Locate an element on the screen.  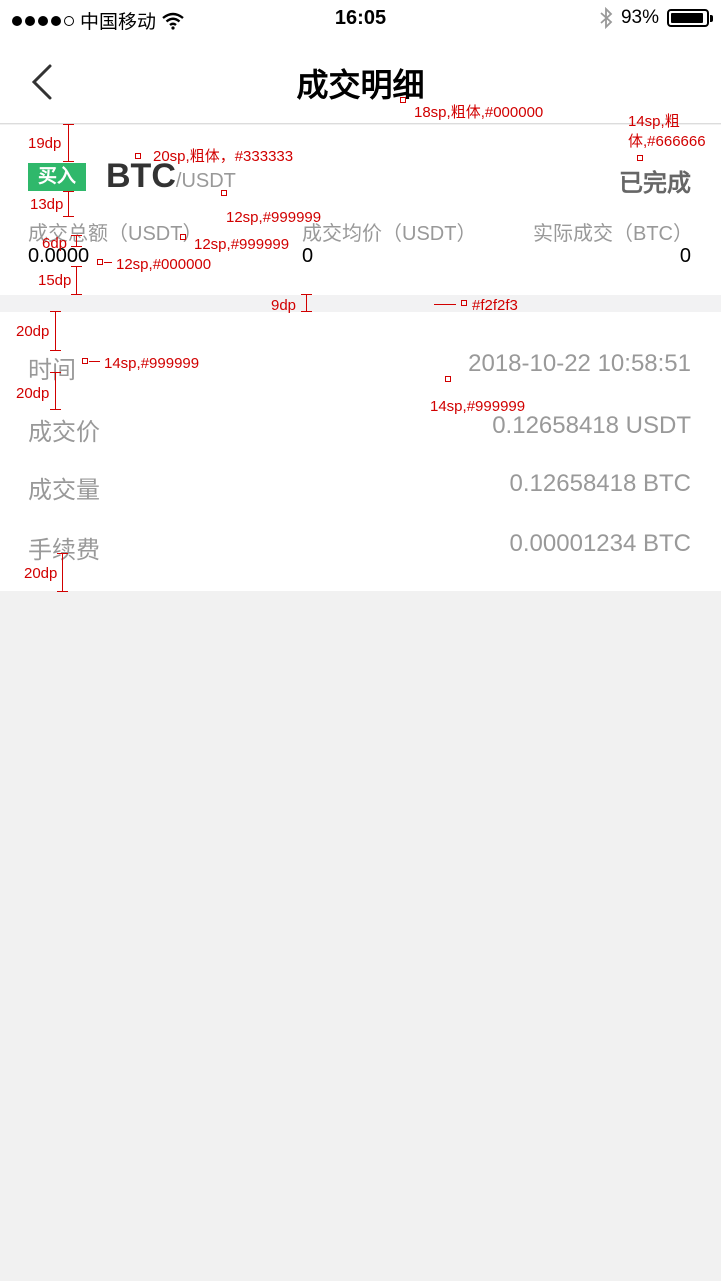
side-badge: 买入 is located at coordinates (57, 177).